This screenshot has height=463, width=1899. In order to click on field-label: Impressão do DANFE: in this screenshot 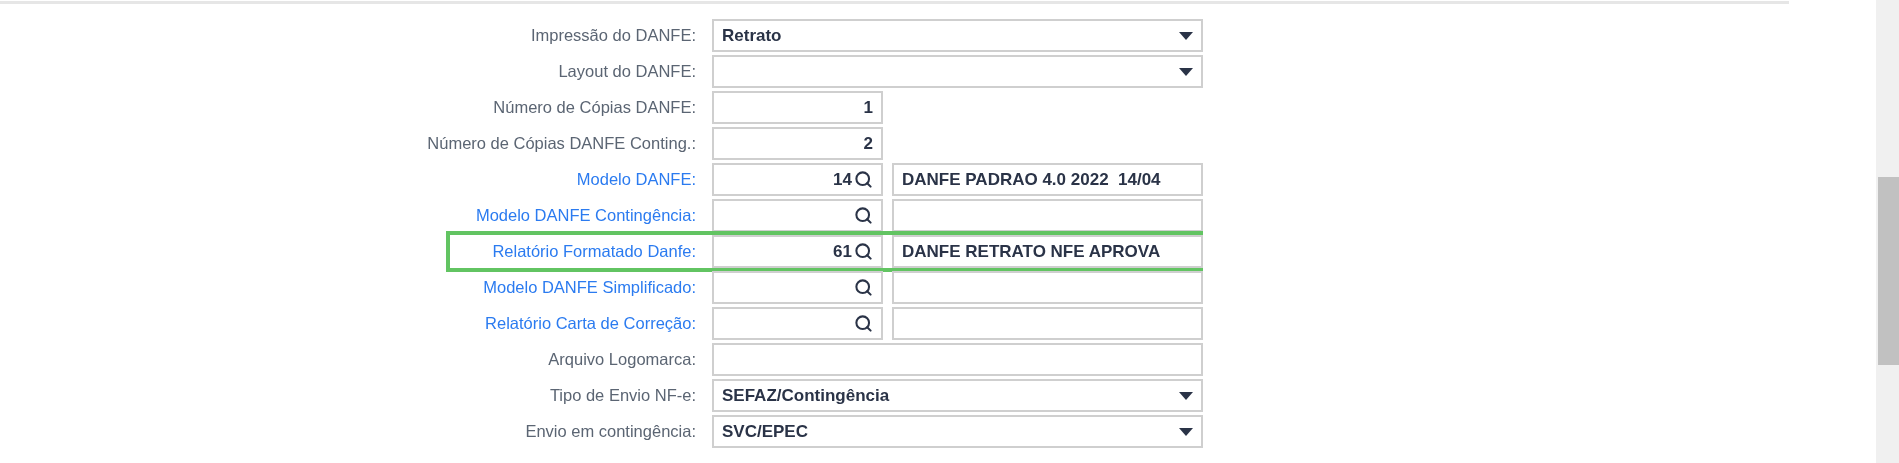, I will do `click(612, 35)`.